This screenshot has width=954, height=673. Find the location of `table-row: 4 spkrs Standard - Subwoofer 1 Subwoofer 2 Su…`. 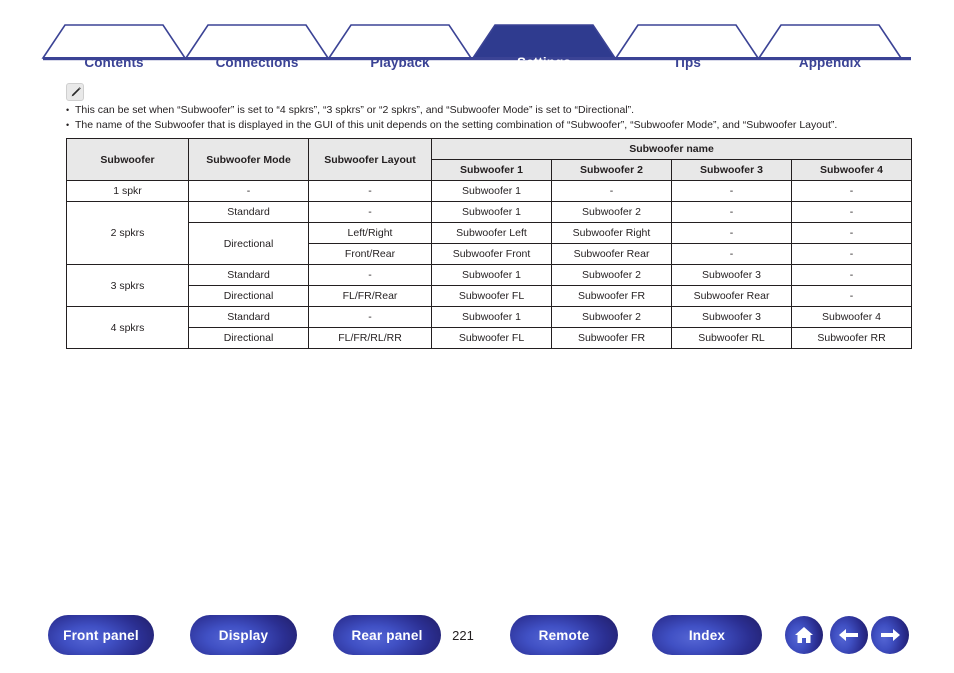

table-row: 4 spkrs Standard - Subwoofer 1 Subwoofer 2 Su… is located at coordinates (489, 327).